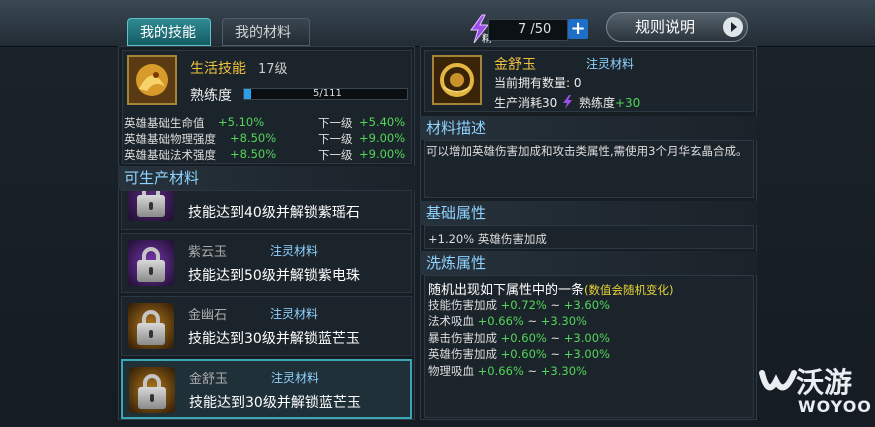 Image resolution: width=875 pixels, height=427 pixels. What do you see at coordinates (451, 371) in the screenshot?
I see `refine-name: 物理吸血` at bounding box center [451, 371].